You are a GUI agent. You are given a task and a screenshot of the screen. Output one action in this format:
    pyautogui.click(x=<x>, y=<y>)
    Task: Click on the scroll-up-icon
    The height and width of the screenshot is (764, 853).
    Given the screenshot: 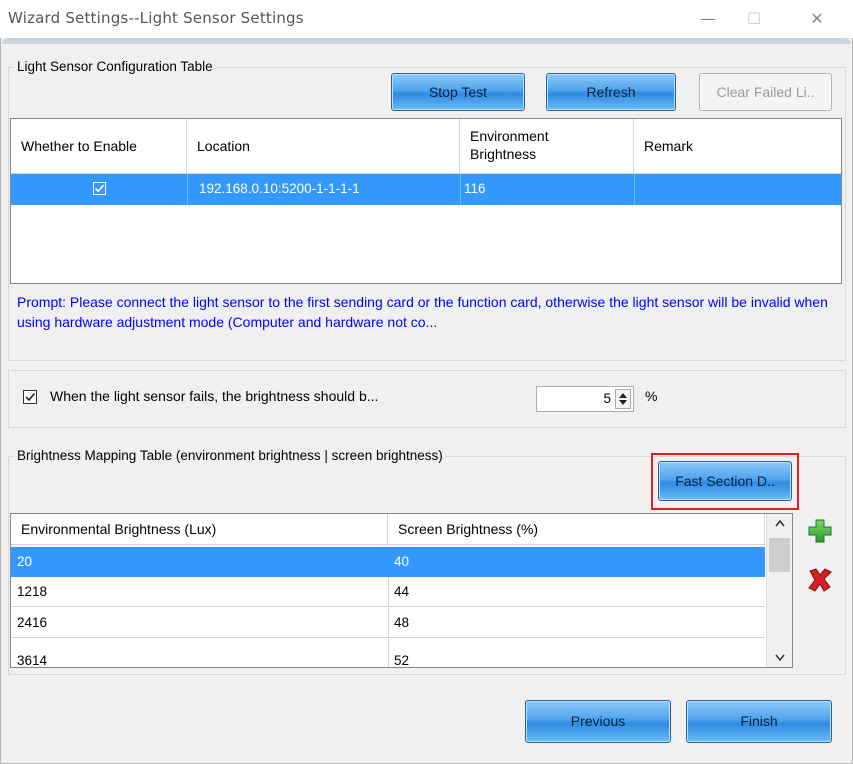 What is the action you would take?
    pyautogui.click(x=780, y=524)
    